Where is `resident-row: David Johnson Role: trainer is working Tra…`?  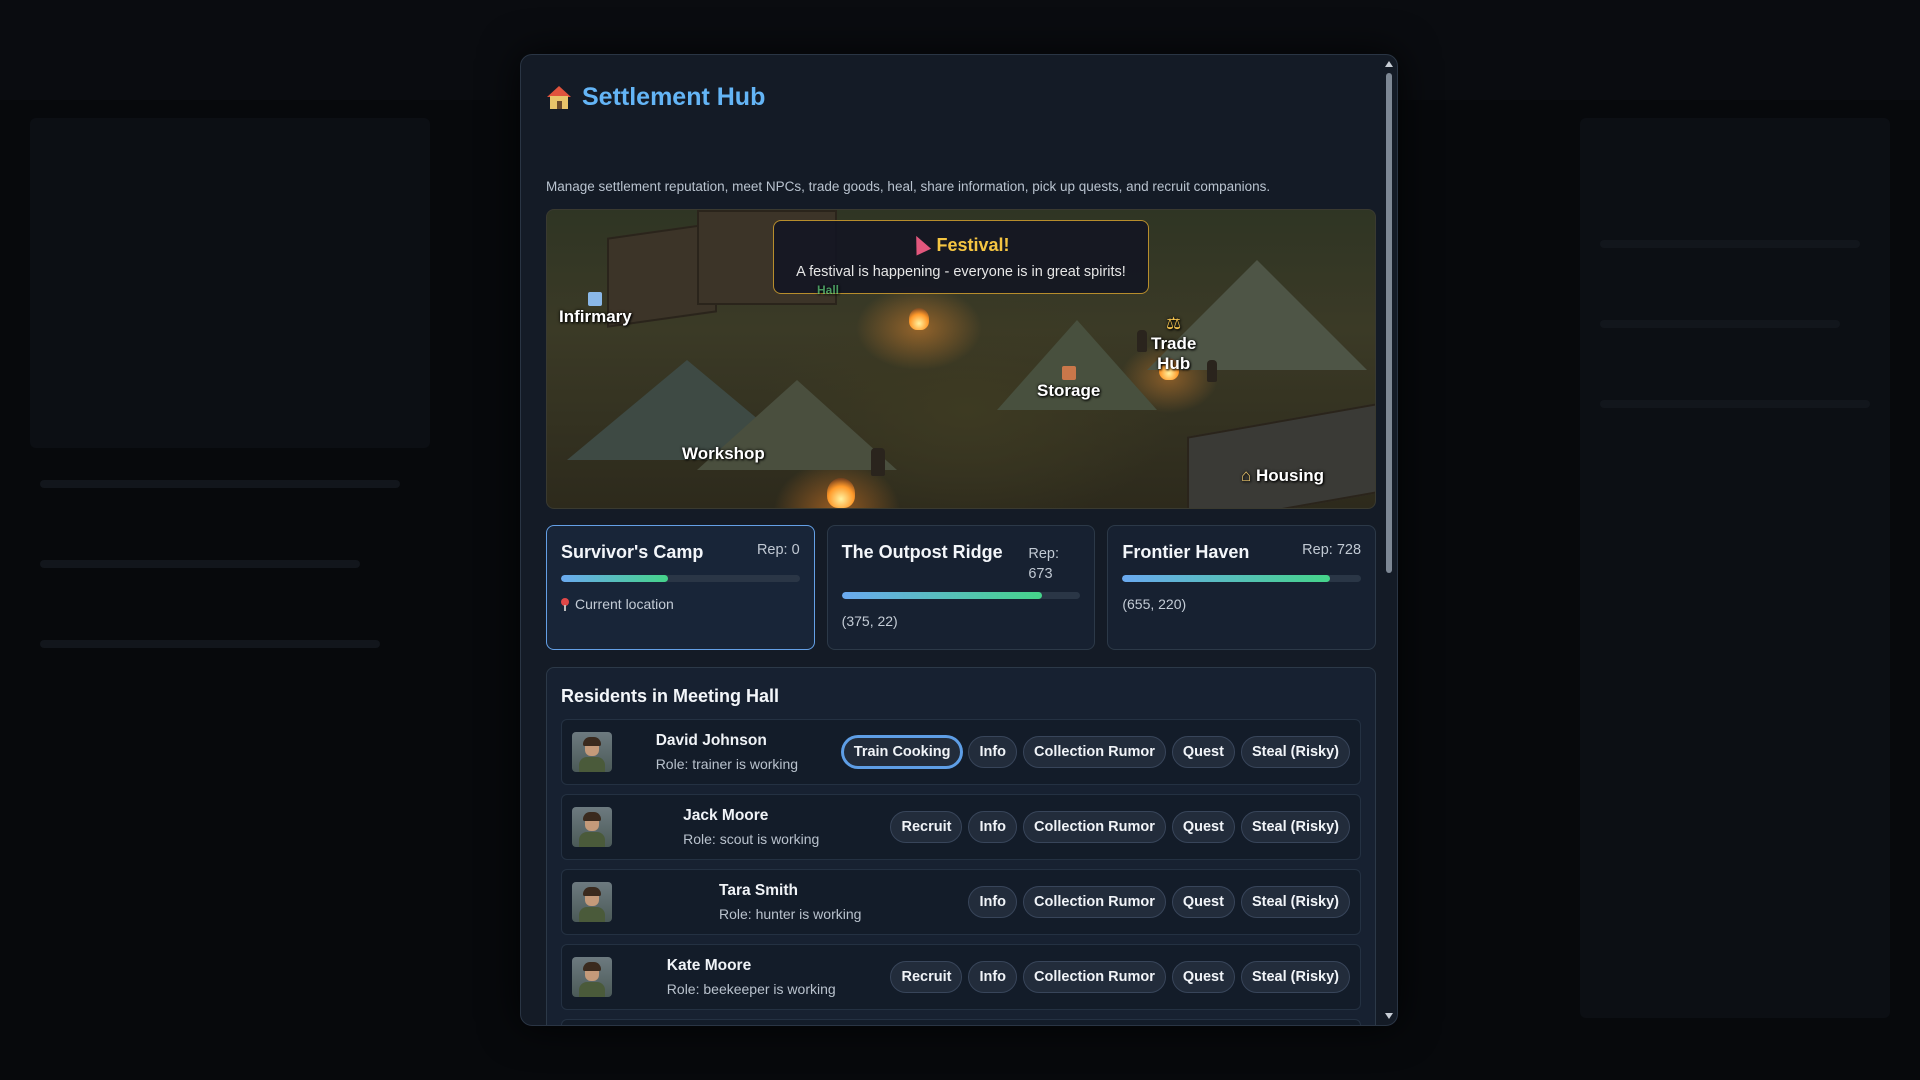
resident-row: David Johnson Role: trainer is working Tra… is located at coordinates (961, 752).